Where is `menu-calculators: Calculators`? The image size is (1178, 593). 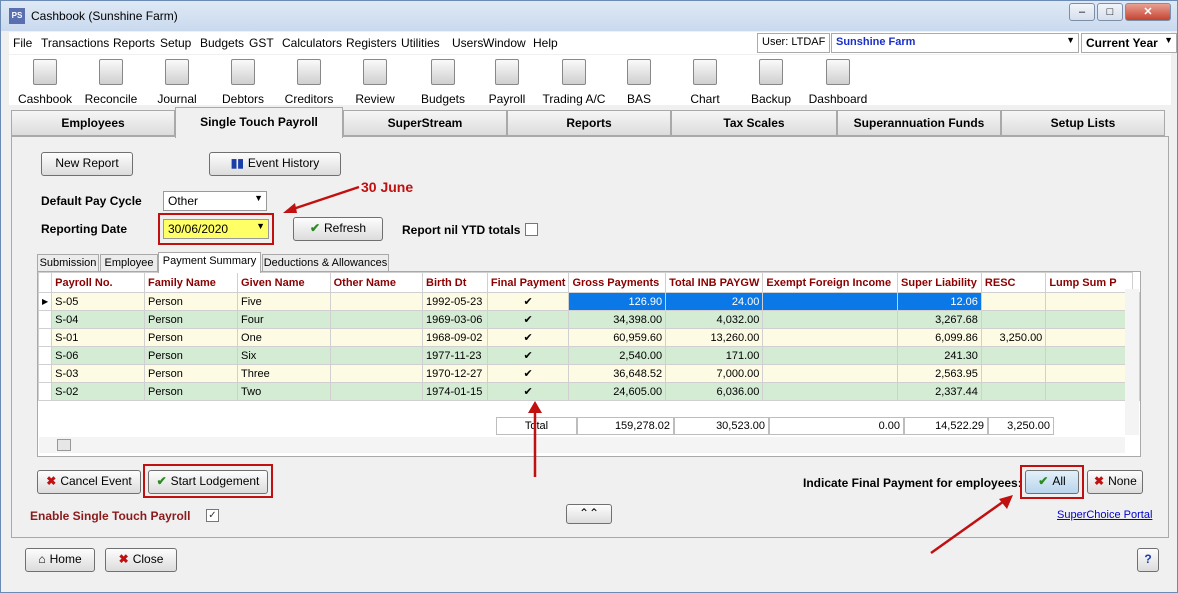 menu-calculators: Calculators is located at coordinates (312, 43).